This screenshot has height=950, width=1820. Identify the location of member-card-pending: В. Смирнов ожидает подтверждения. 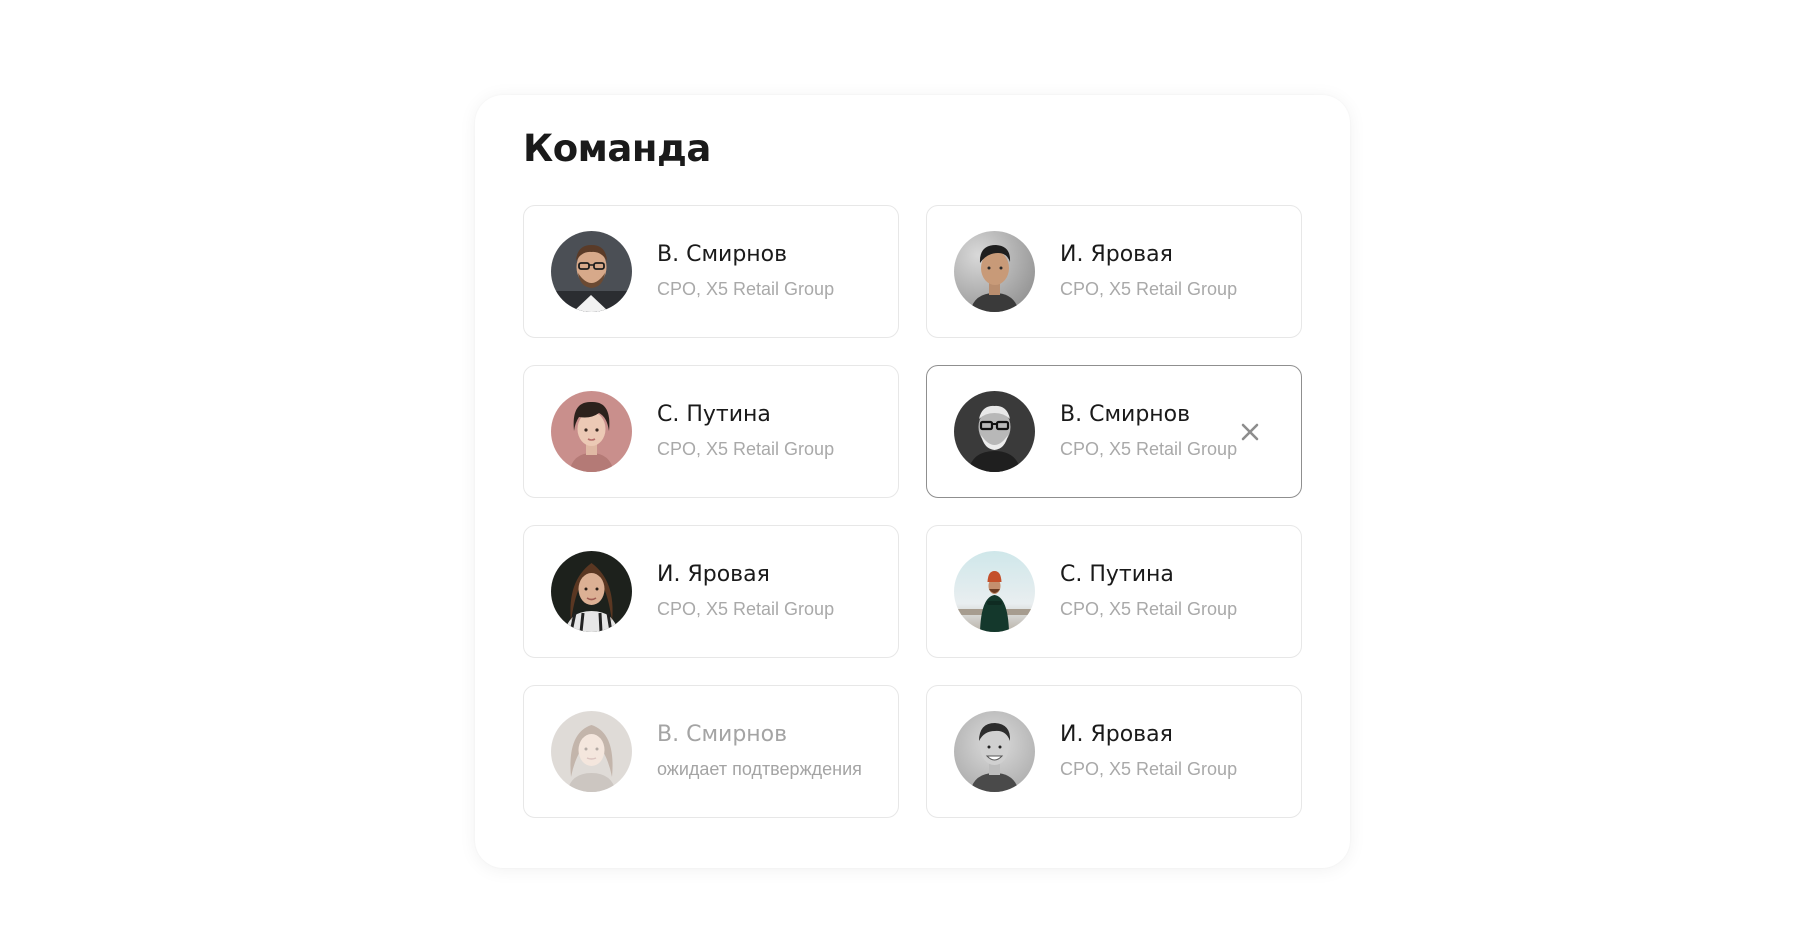
(711, 751).